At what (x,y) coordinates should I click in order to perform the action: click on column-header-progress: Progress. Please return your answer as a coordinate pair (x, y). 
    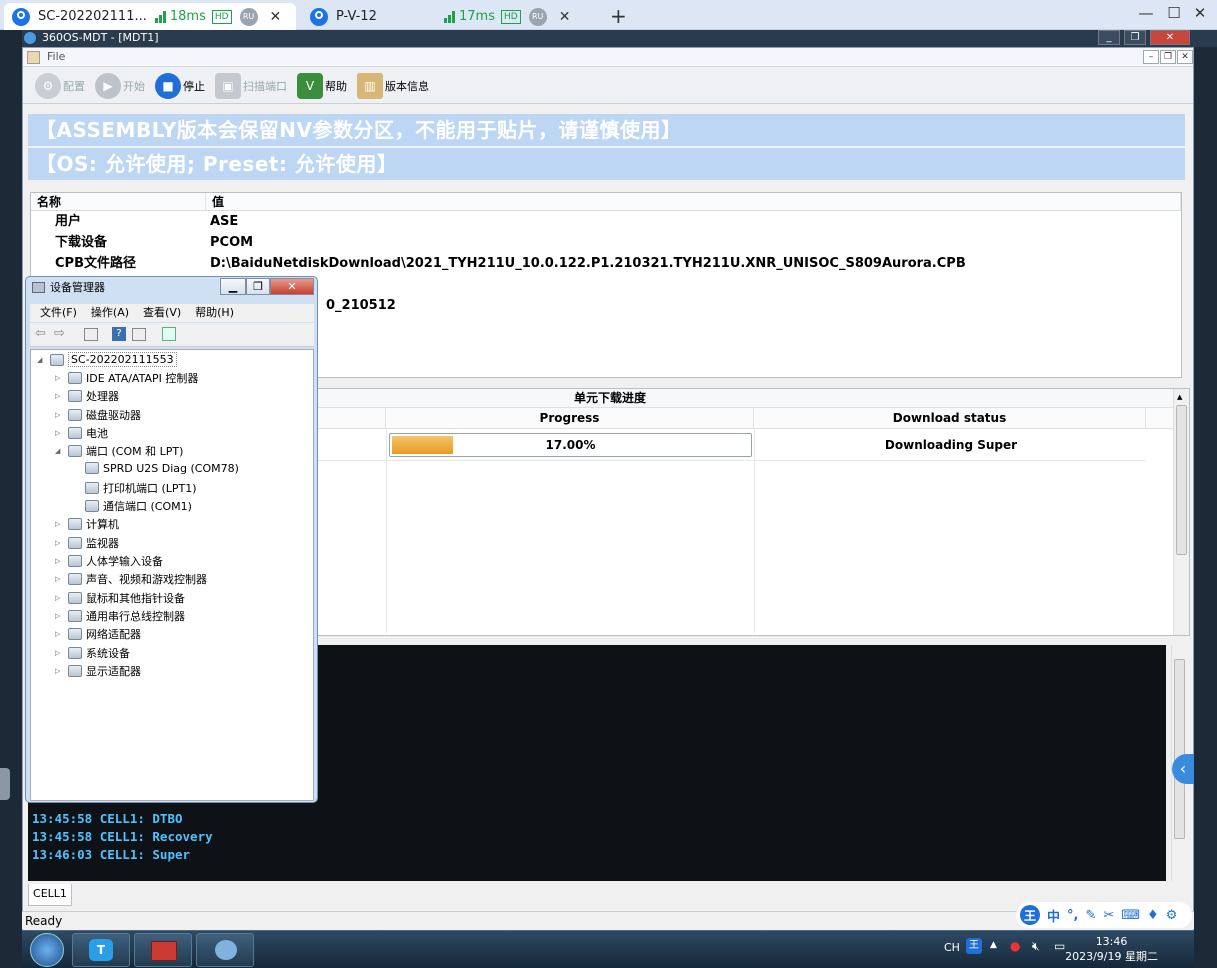
    Looking at the image, I should click on (570, 418).